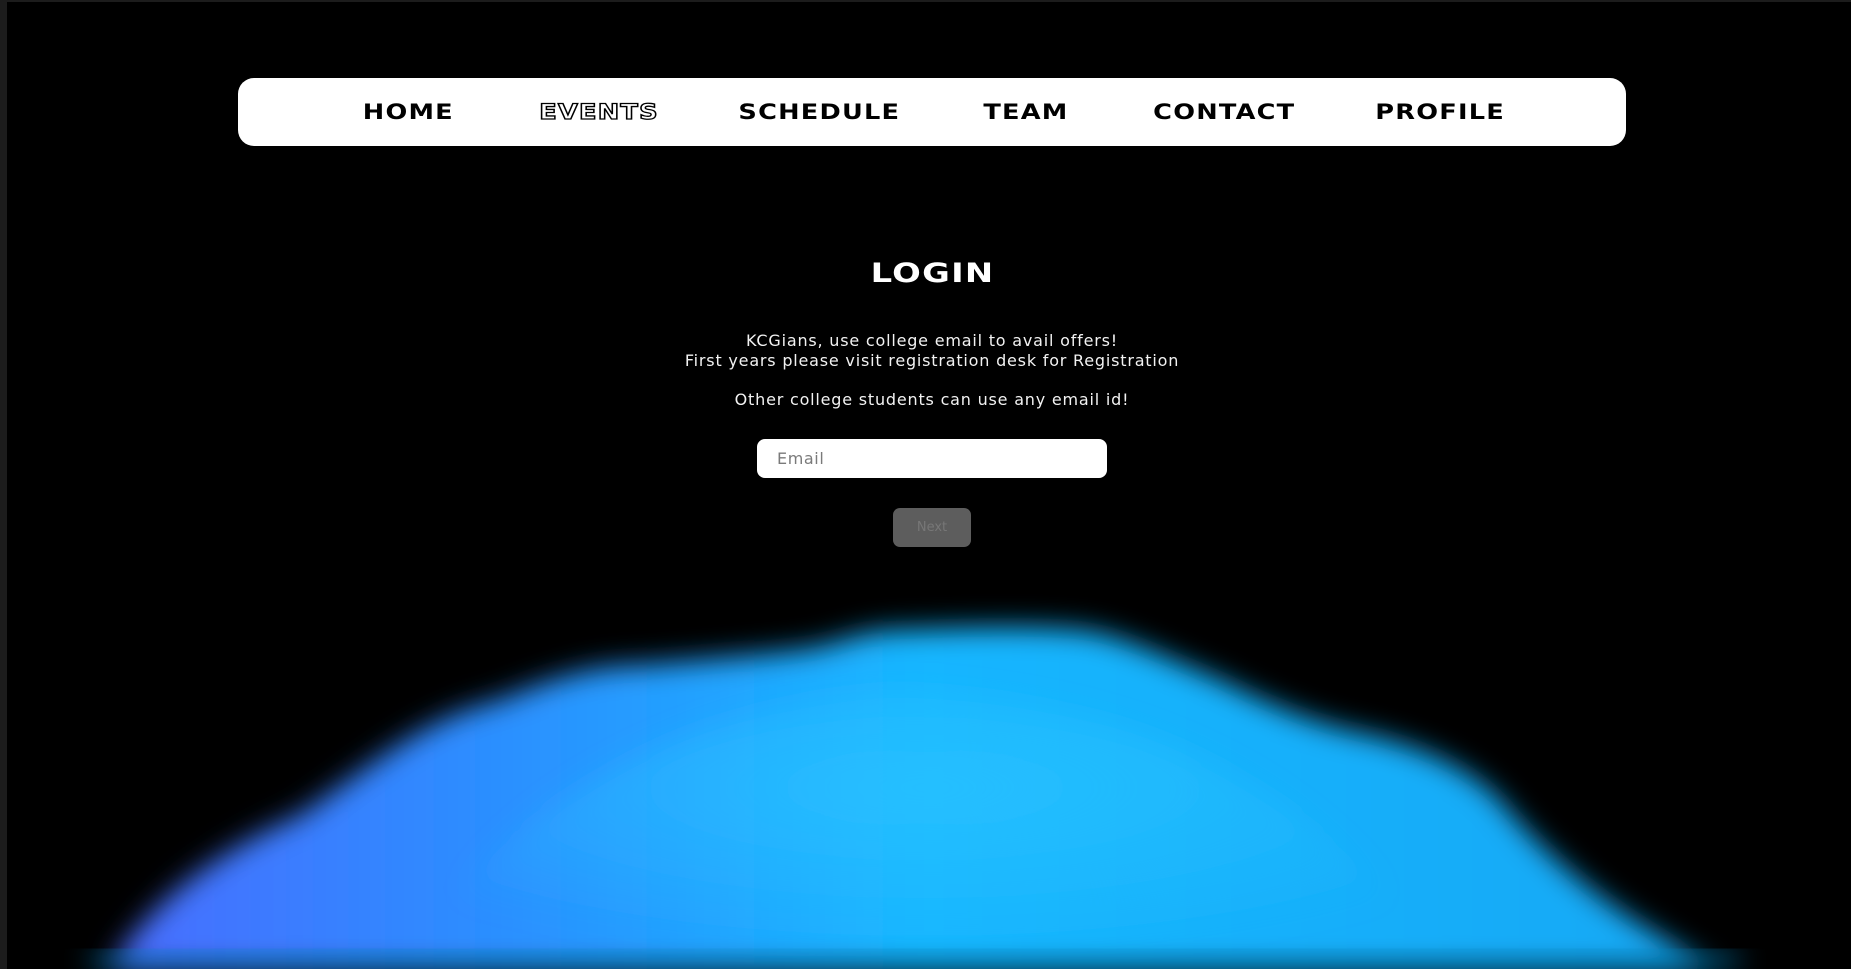 This screenshot has width=1851, height=969. Describe the element at coordinates (407, 112) in the screenshot. I see `nav-home: HOME` at that location.